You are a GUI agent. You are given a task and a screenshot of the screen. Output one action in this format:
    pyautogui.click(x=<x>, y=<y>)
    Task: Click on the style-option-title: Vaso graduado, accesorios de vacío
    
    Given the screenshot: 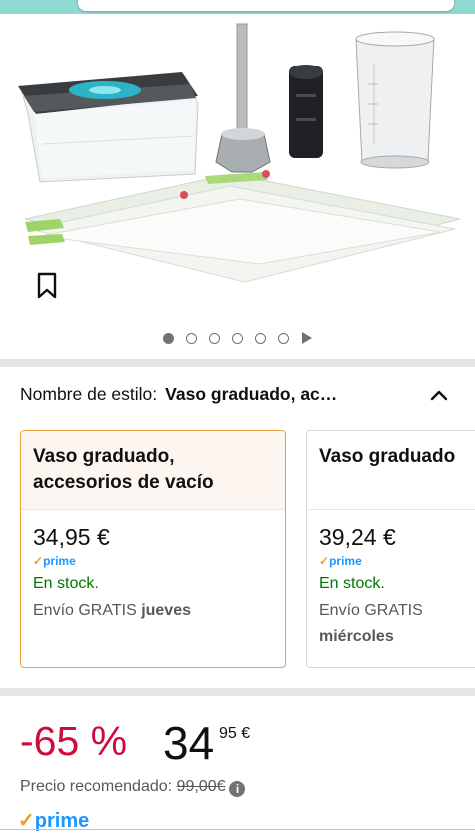 What is the action you would take?
    pyautogui.click(x=153, y=470)
    